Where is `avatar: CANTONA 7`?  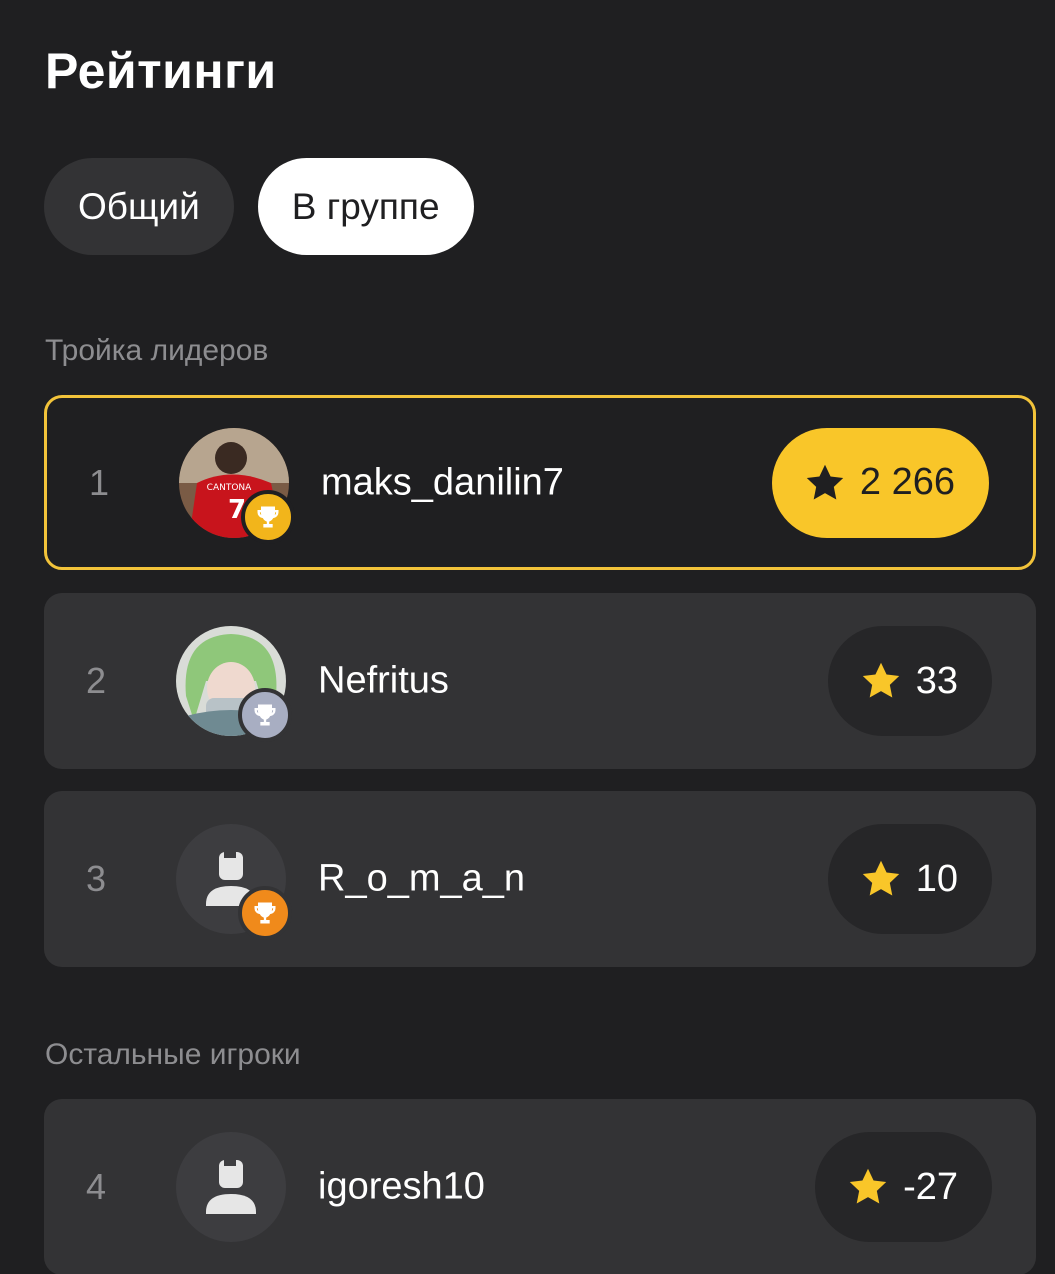
avatar: CANTONA 7 is located at coordinates (237, 485).